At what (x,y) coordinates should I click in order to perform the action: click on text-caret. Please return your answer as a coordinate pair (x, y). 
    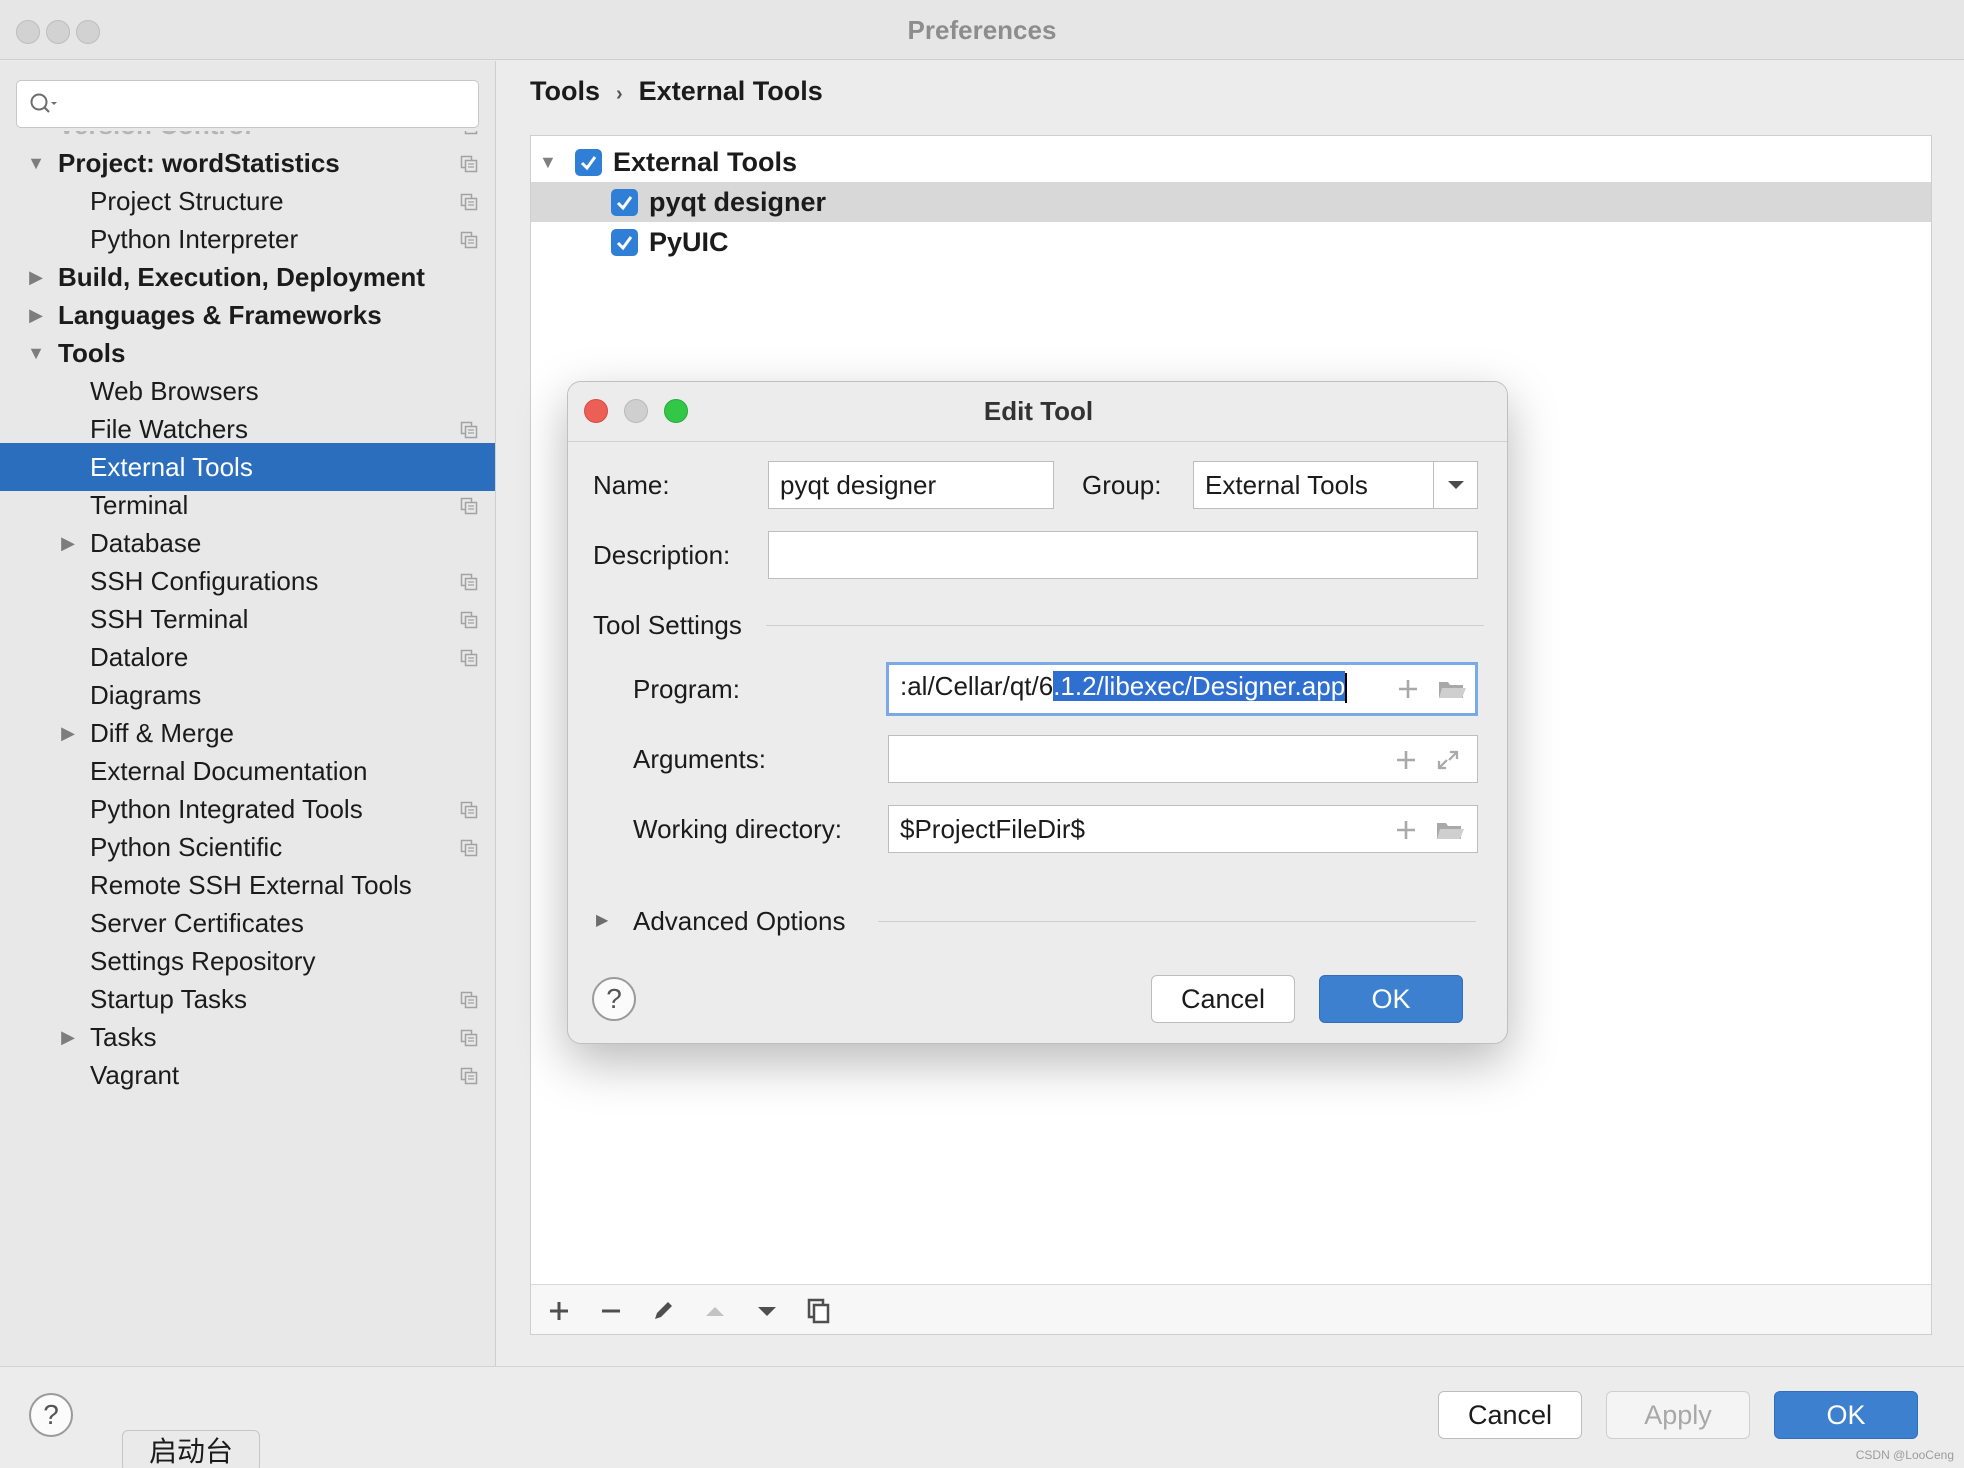
    Looking at the image, I should click on (1346, 688).